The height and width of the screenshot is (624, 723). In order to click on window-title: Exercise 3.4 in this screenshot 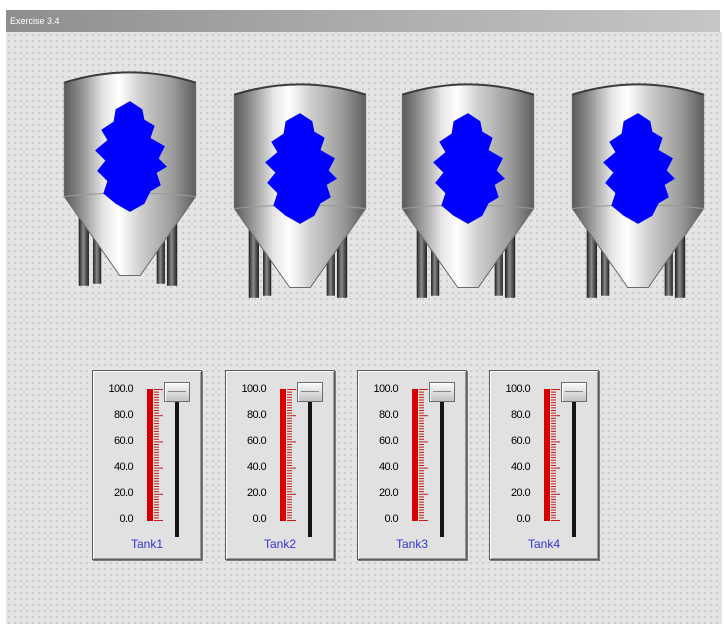, I will do `click(35, 21)`.